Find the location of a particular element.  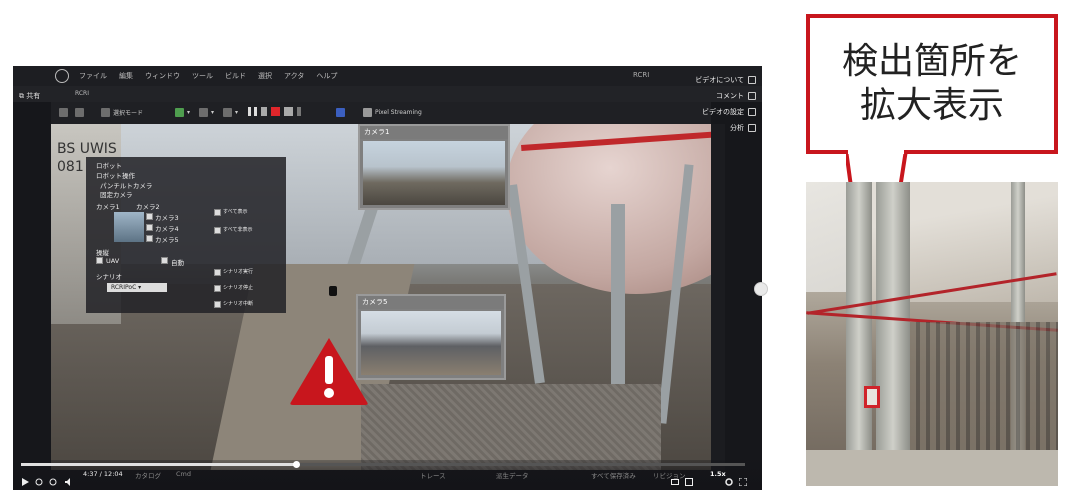

scenario-label: シナリオ is located at coordinates (109, 277).